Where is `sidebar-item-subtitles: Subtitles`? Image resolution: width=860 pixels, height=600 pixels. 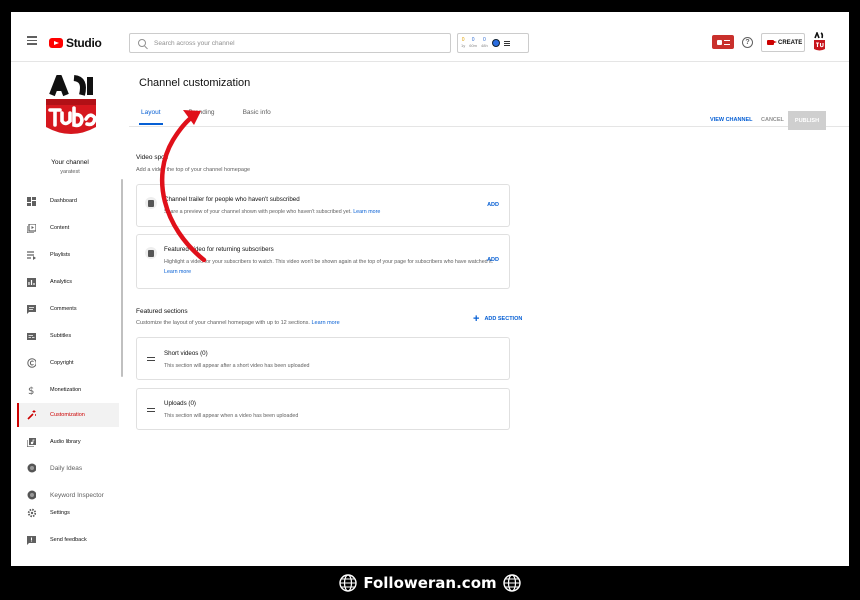 sidebar-item-subtitles: Subtitles is located at coordinates (68, 336).